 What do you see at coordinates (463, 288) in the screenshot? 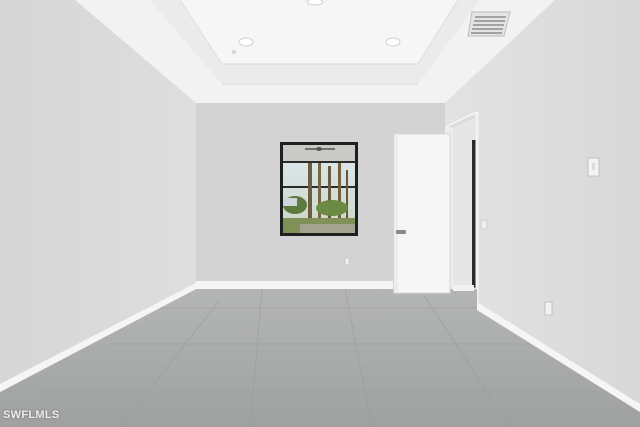
I see `baseboard-doorway` at bounding box center [463, 288].